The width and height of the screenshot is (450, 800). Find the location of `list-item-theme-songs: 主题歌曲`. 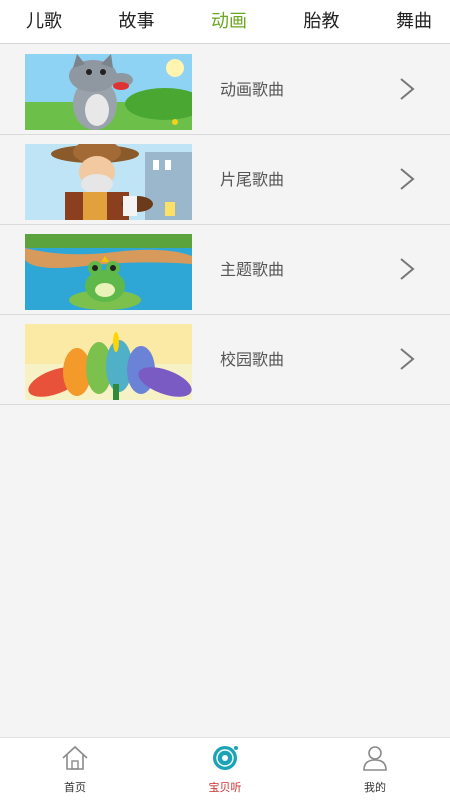

list-item-theme-songs: 主题歌曲 is located at coordinates (225, 270).